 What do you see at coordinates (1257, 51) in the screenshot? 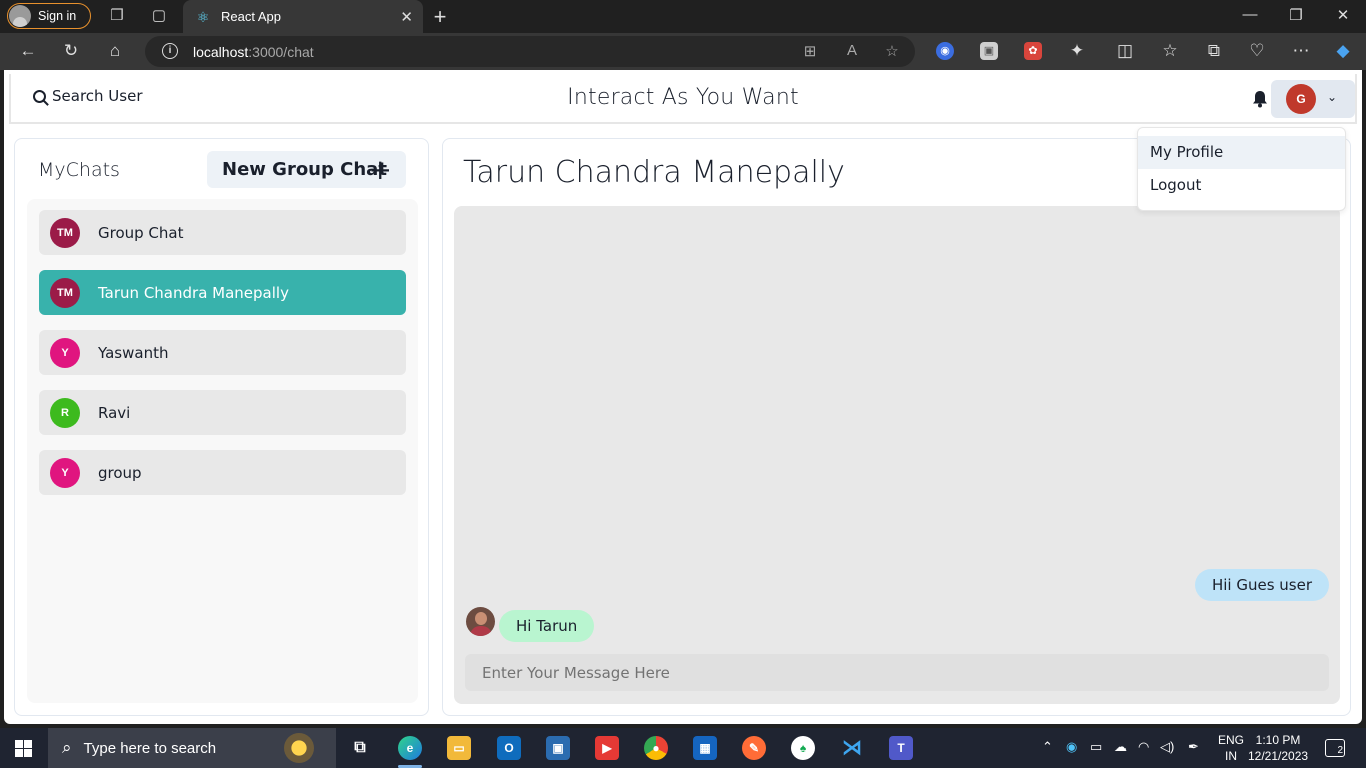
I see `browser-essentials-icon: ♡` at bounding box center [1257, 51].